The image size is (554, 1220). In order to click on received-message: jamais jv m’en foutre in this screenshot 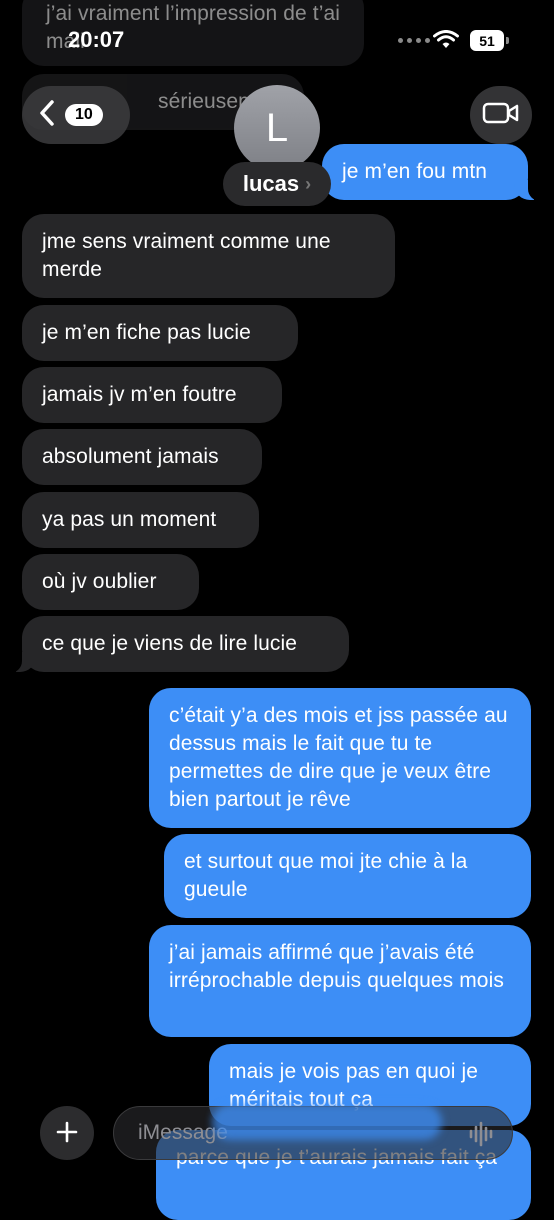, I will do `click(152, 395)`.